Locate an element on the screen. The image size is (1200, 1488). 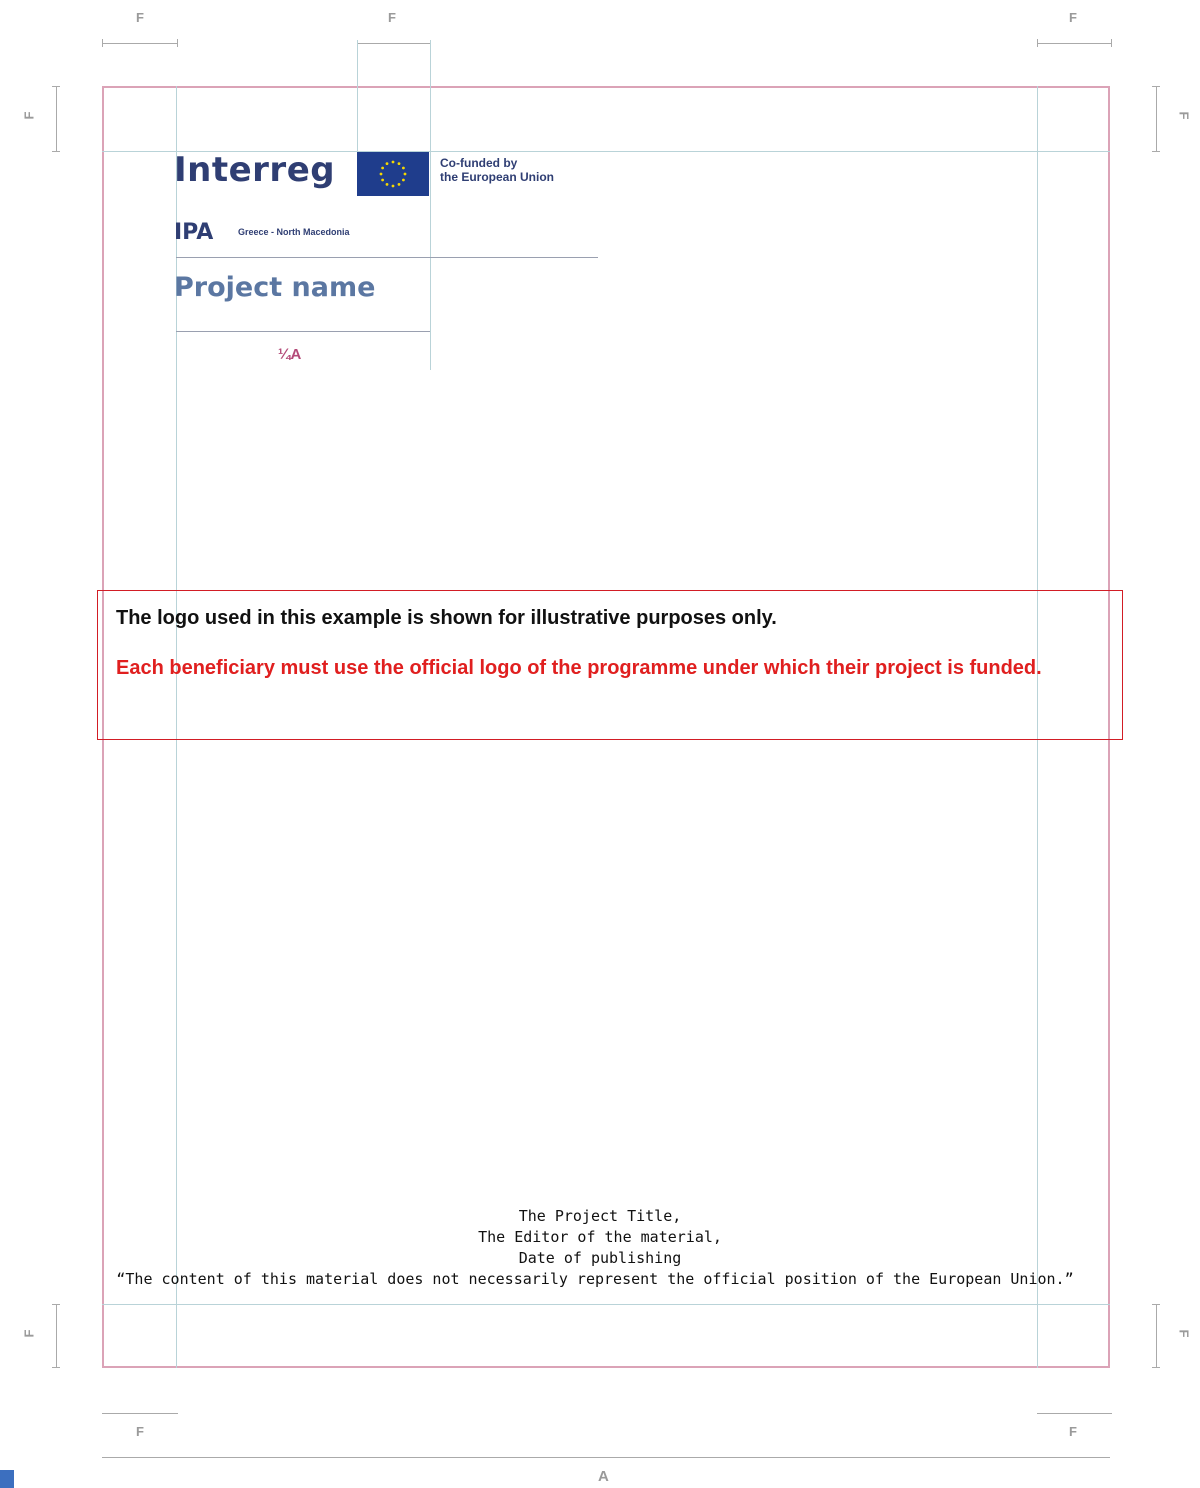
dim-line-bottom-left is located at coordinates (140, 1413).